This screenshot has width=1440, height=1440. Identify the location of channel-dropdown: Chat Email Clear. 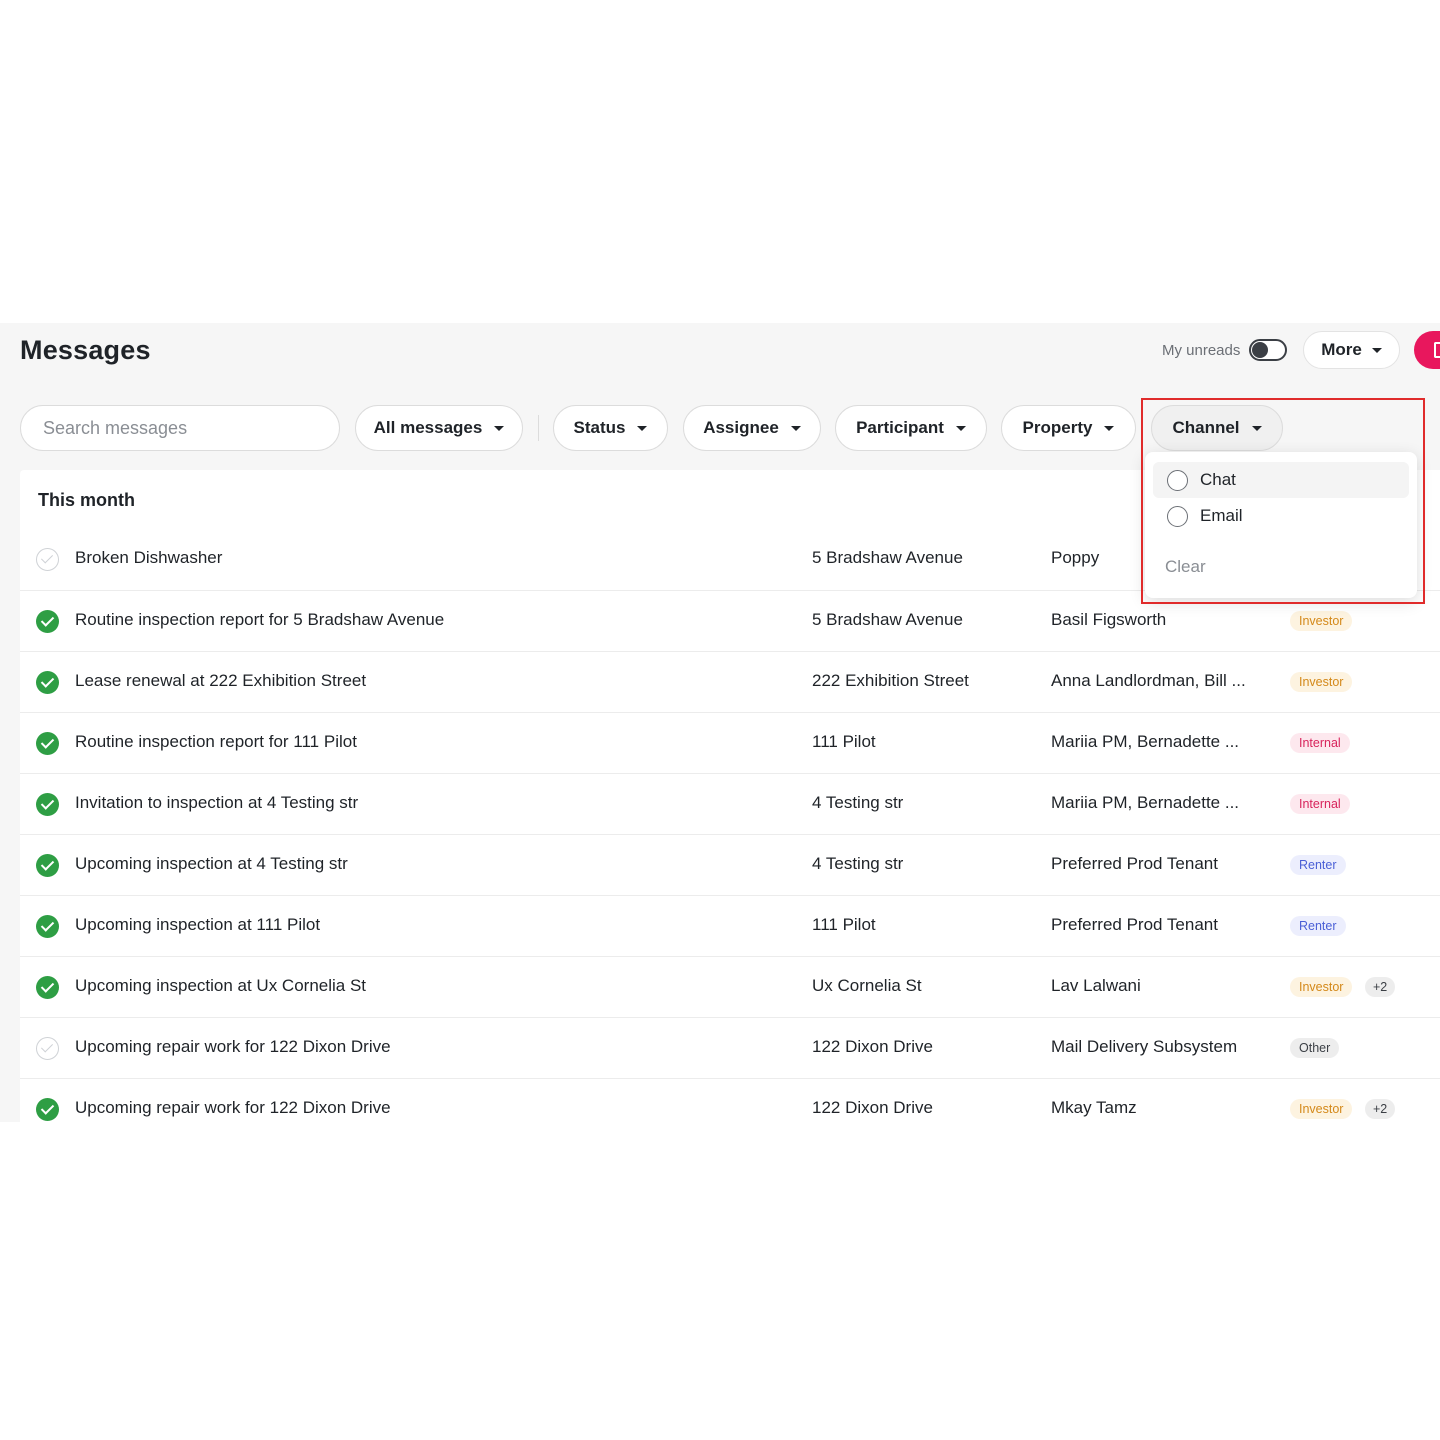
(1281, 525).